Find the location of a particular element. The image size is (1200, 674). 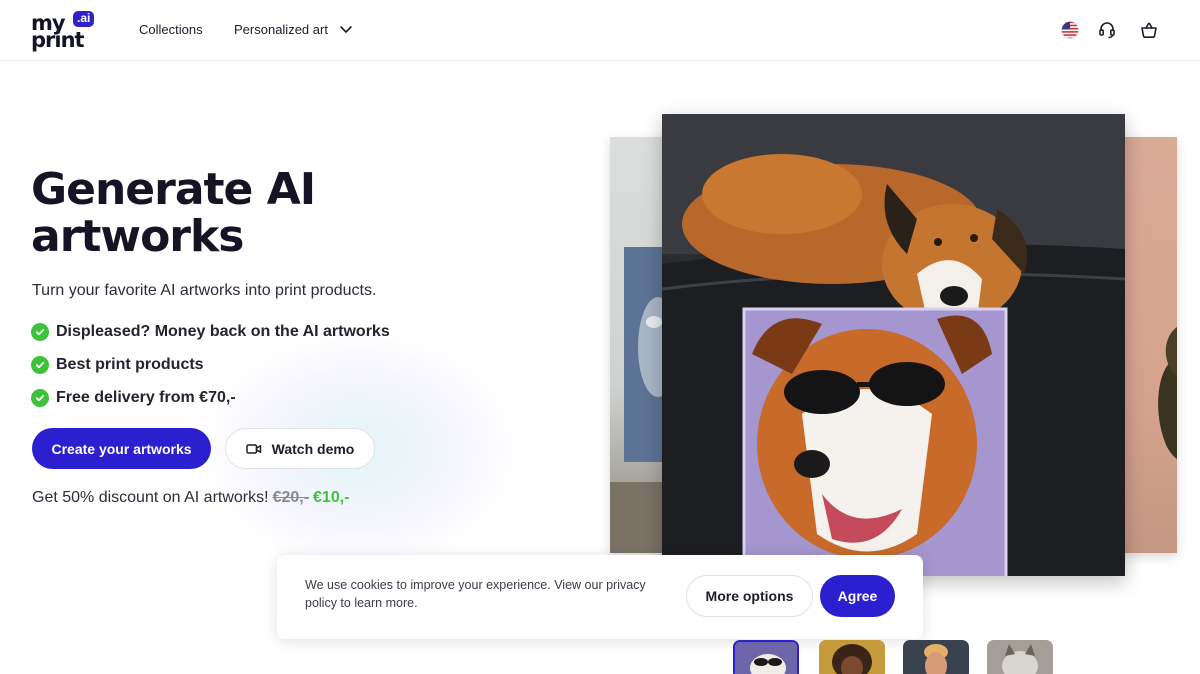

chevron-down-icon is located at coordinates (346, 29).